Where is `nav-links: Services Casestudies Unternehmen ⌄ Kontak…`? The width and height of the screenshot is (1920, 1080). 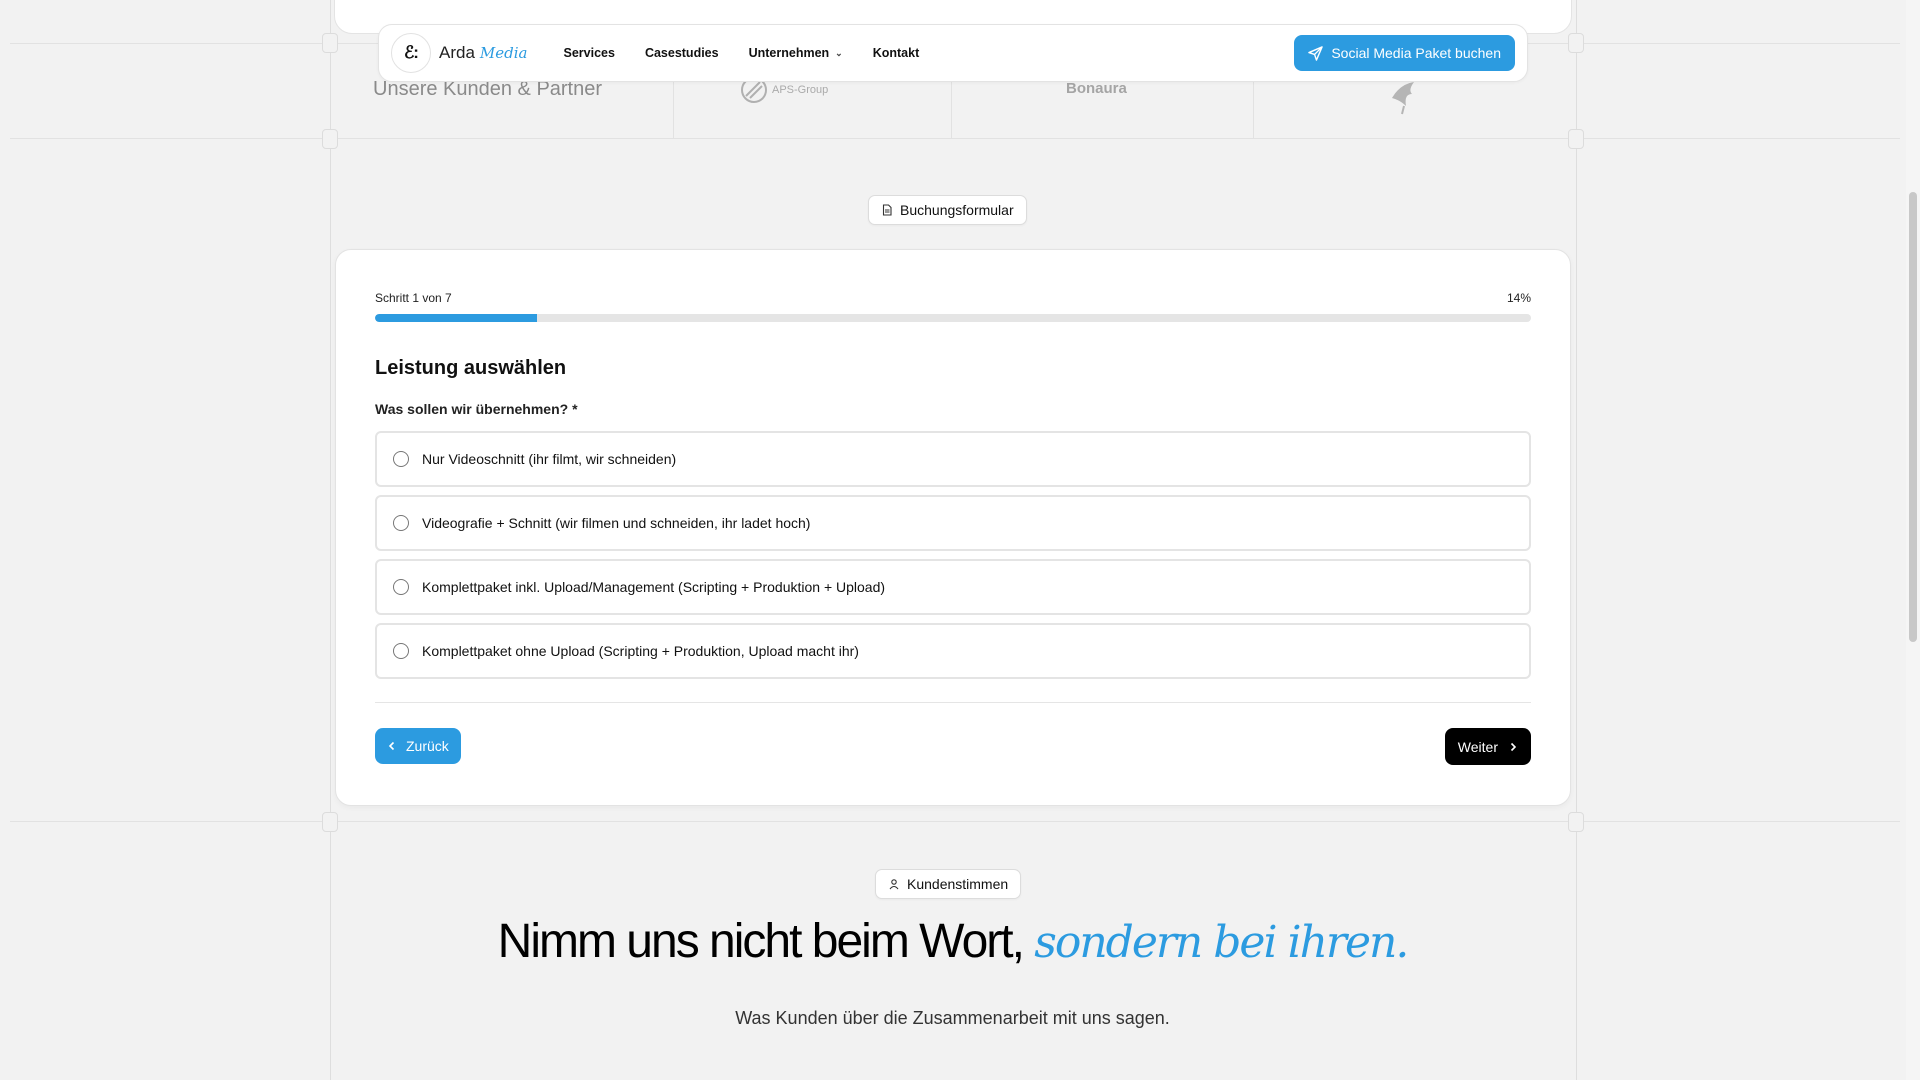
nav-links: Services Casestudies Unternehmen ⌄ Kontak… is located at coordinates (742, 53).